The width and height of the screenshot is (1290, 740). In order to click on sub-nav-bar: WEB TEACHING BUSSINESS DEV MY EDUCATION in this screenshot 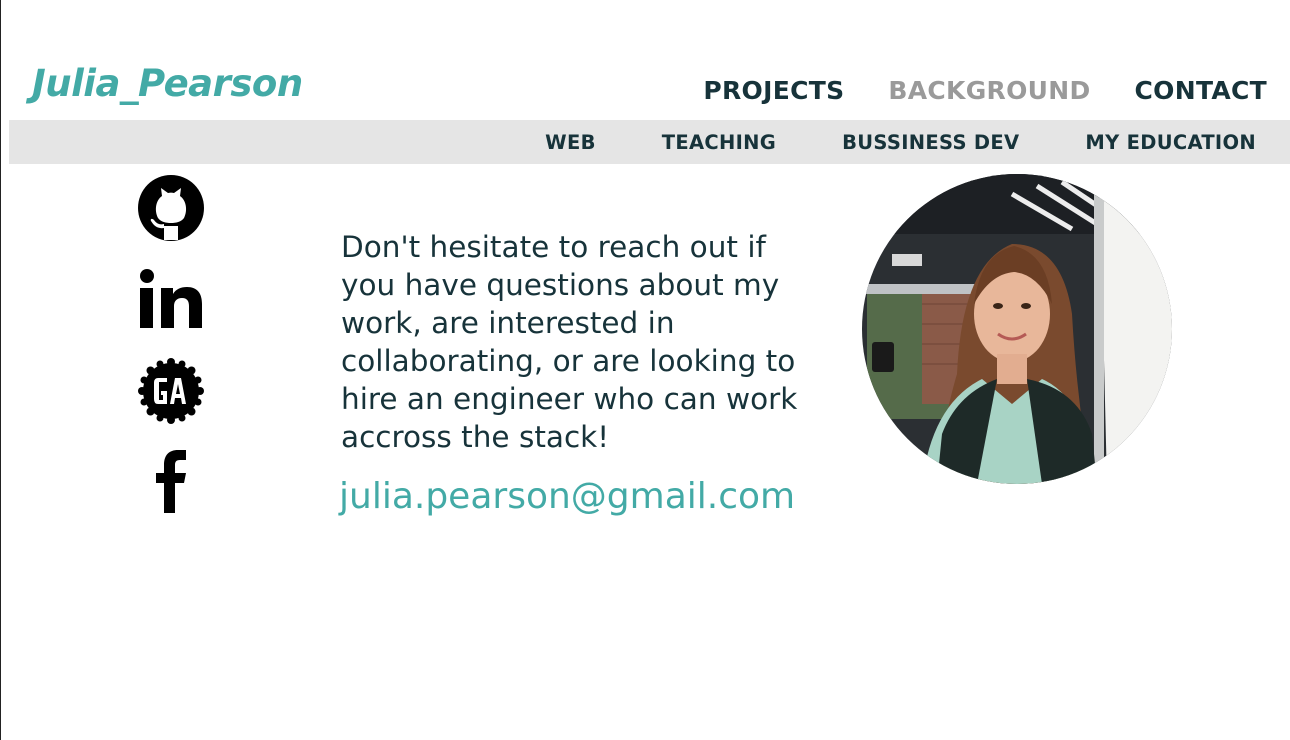, I will do `click(649, 142)`.